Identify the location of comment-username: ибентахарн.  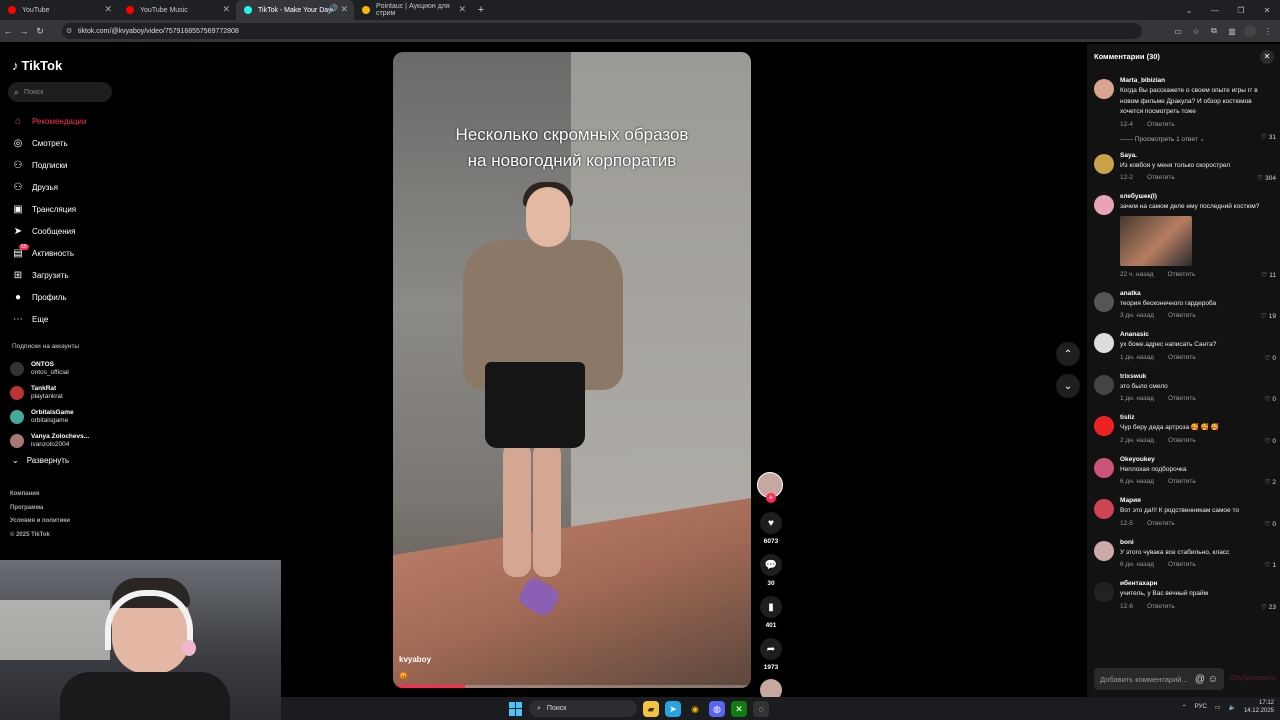
(1197, 584).